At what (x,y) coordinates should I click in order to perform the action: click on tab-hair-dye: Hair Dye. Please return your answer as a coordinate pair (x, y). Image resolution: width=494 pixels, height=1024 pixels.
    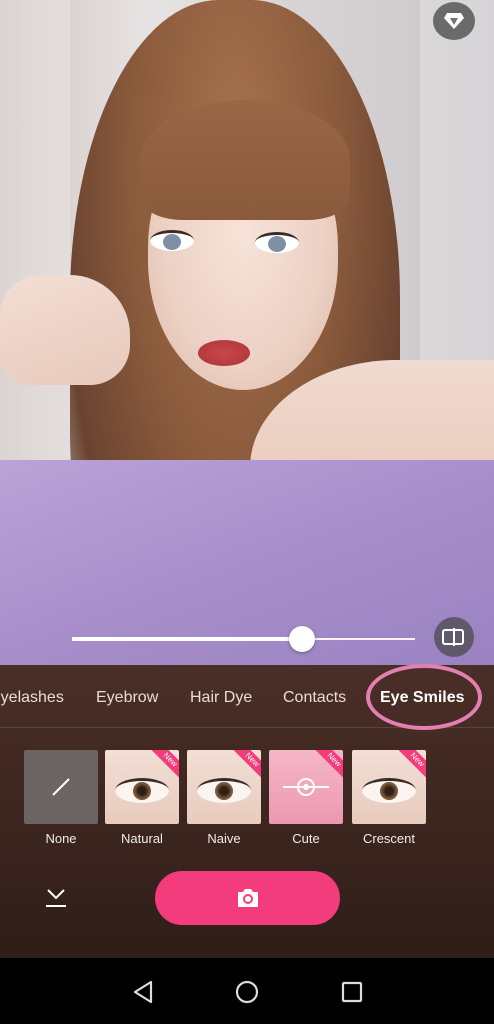
    Looking at the image, I should click on (221, 698).